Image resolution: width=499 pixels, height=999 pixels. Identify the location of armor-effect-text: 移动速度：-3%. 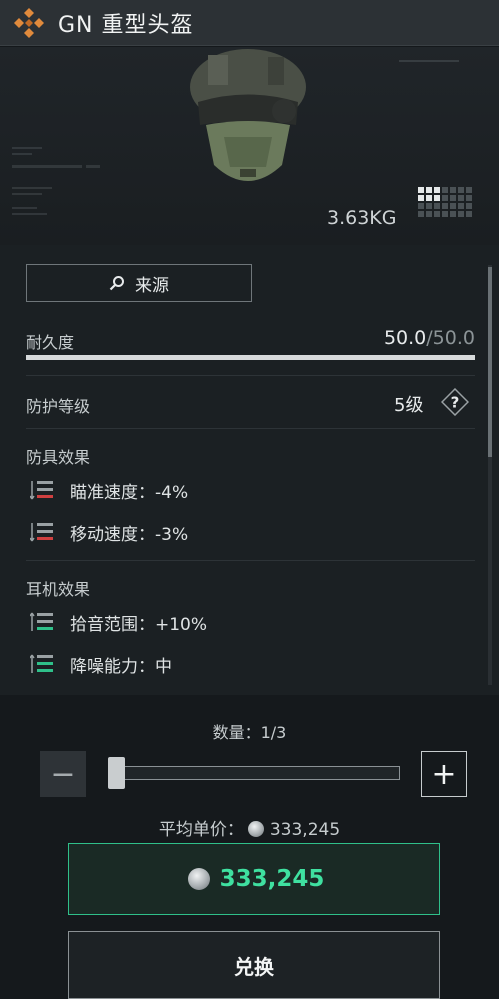
(129, 534).